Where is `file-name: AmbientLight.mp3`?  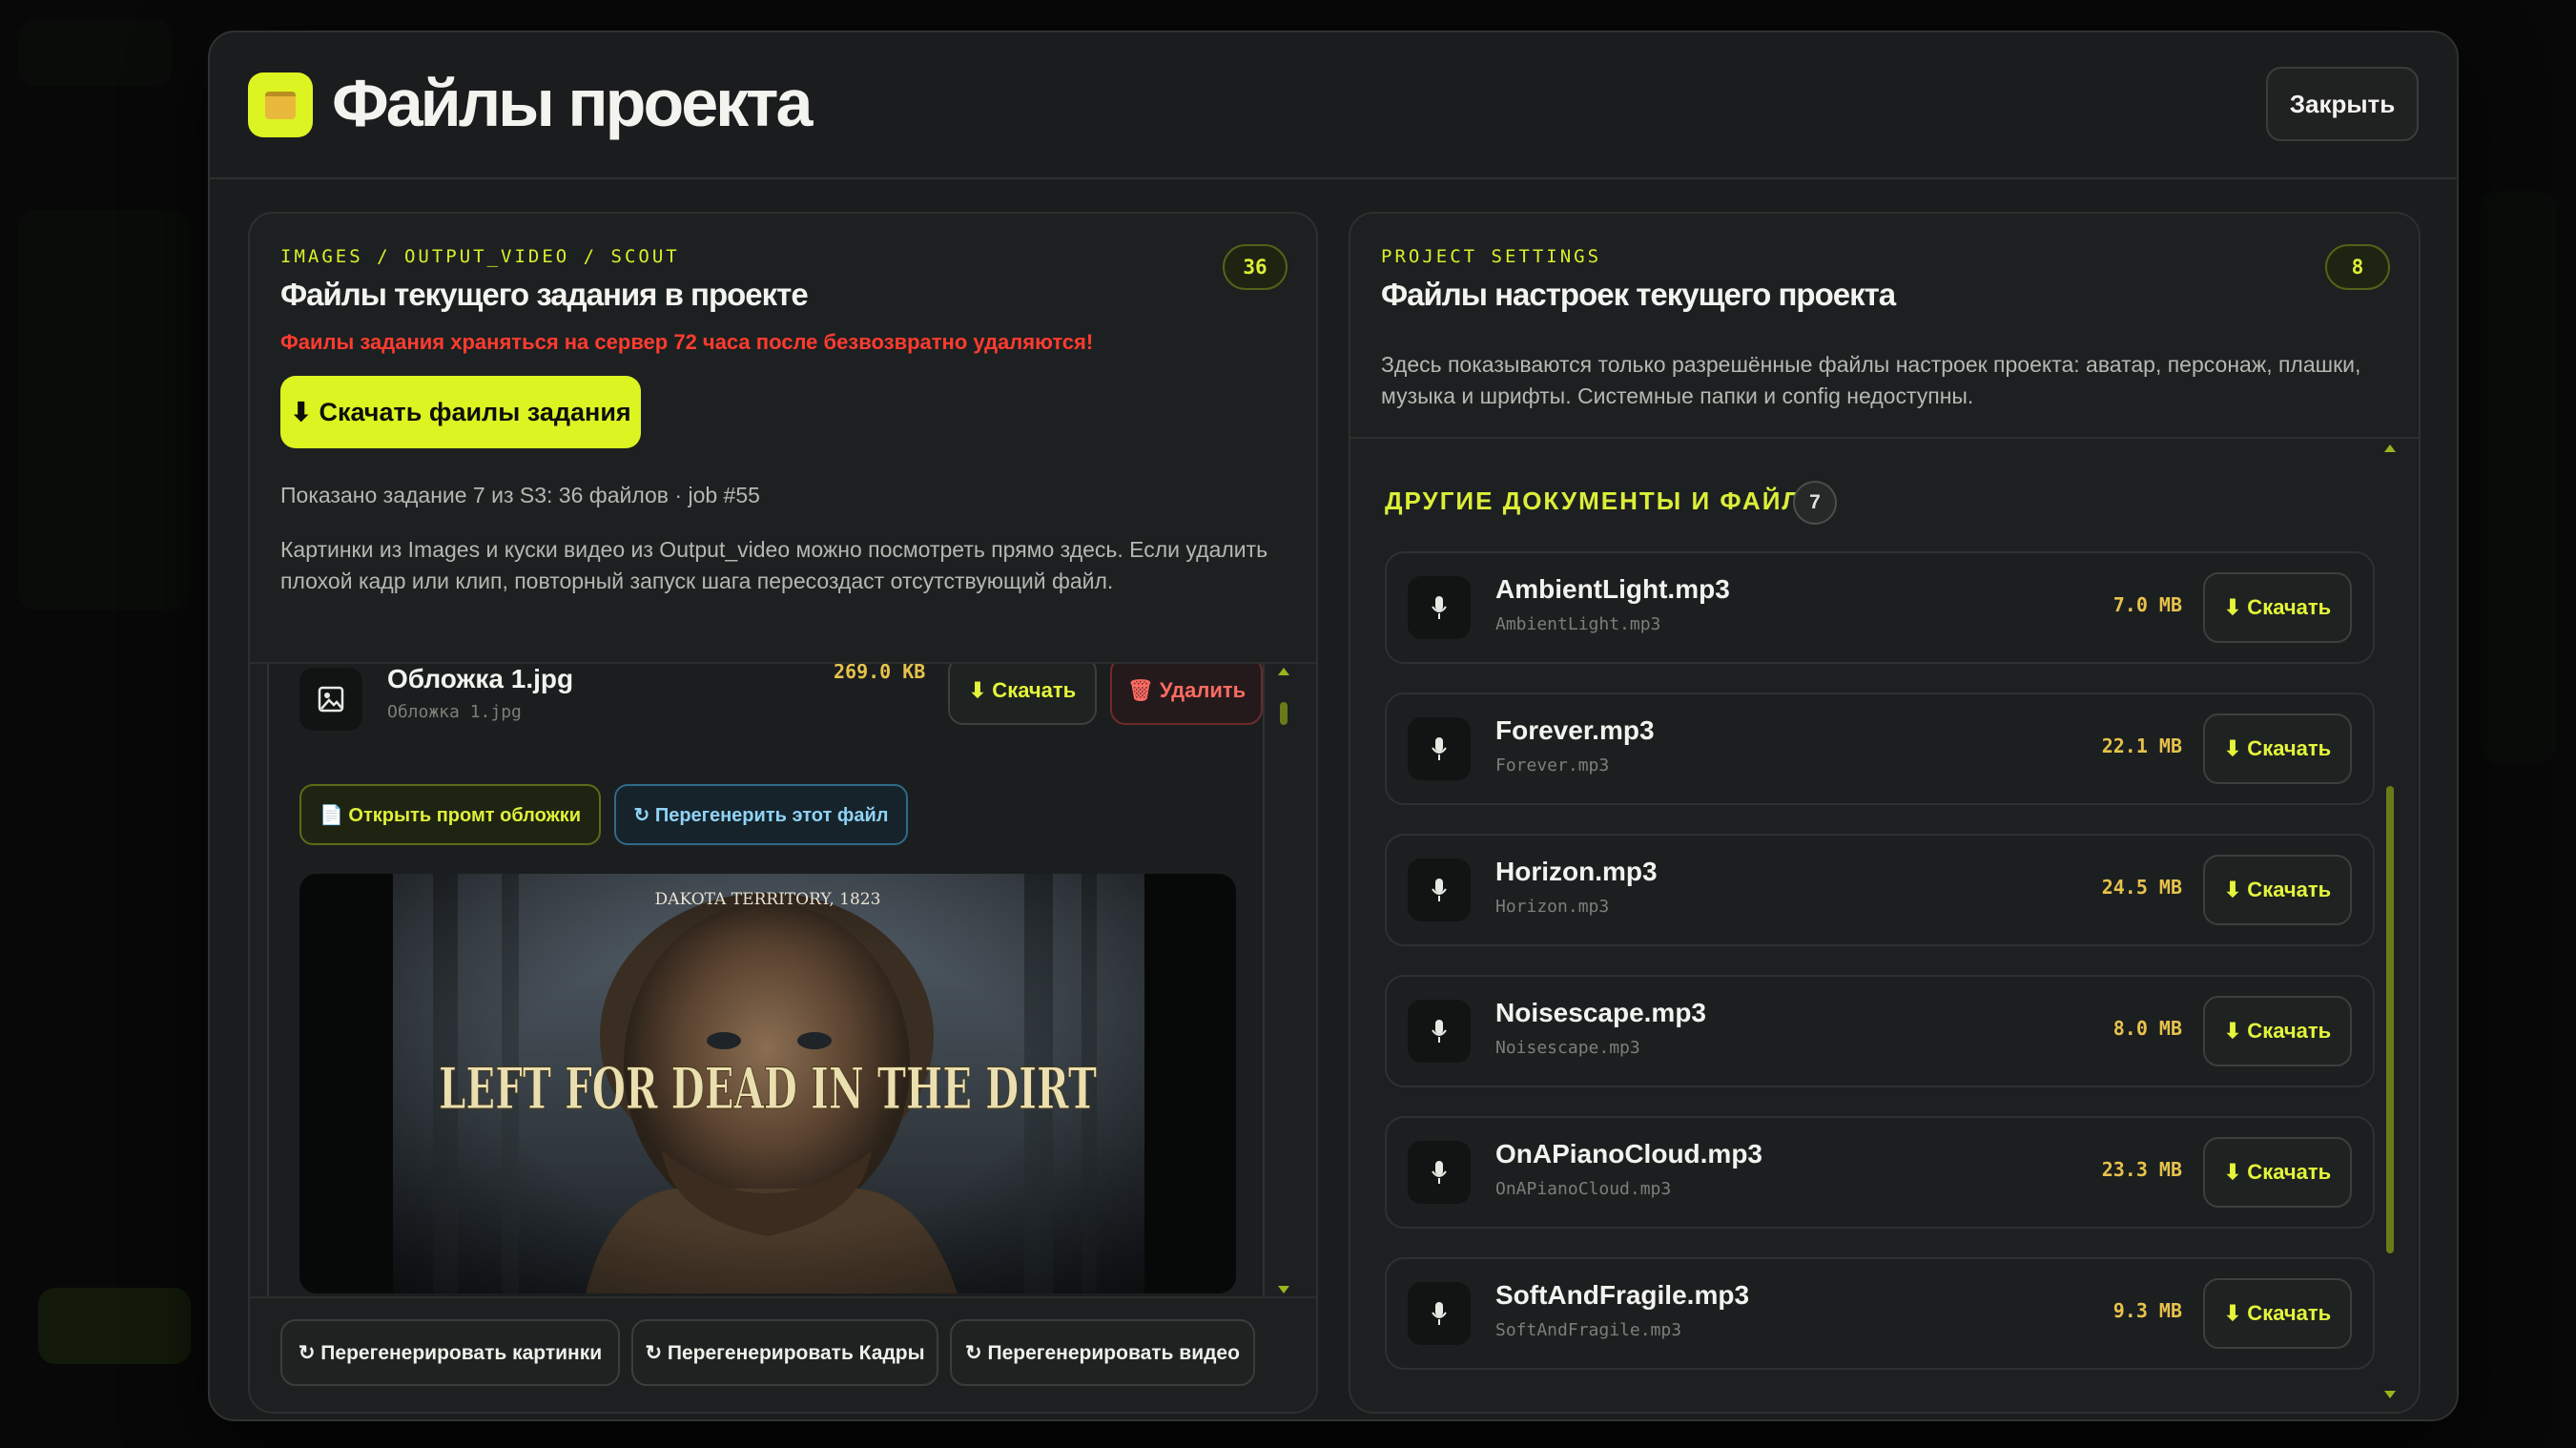
file-name: AmbientLight.mp3 is located at coordinates (1612, 589).